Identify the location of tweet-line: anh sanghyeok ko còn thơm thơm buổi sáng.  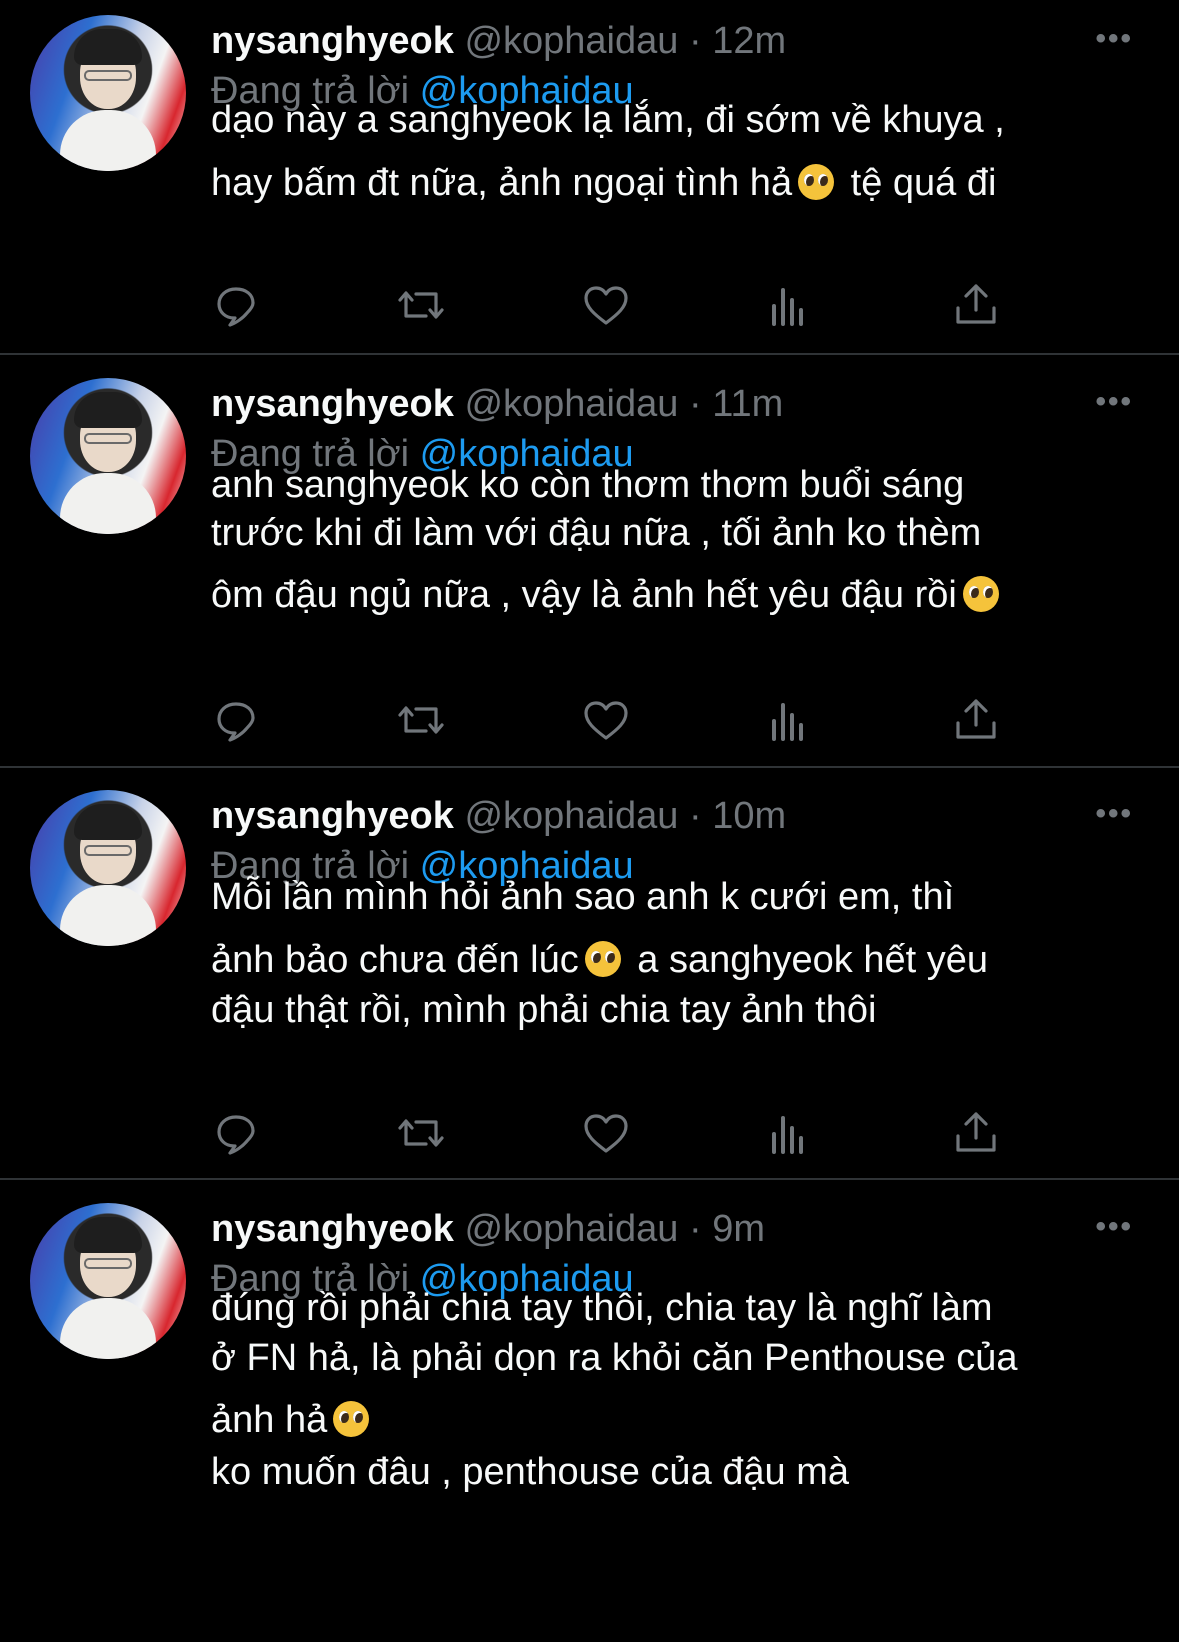
(587, 485).